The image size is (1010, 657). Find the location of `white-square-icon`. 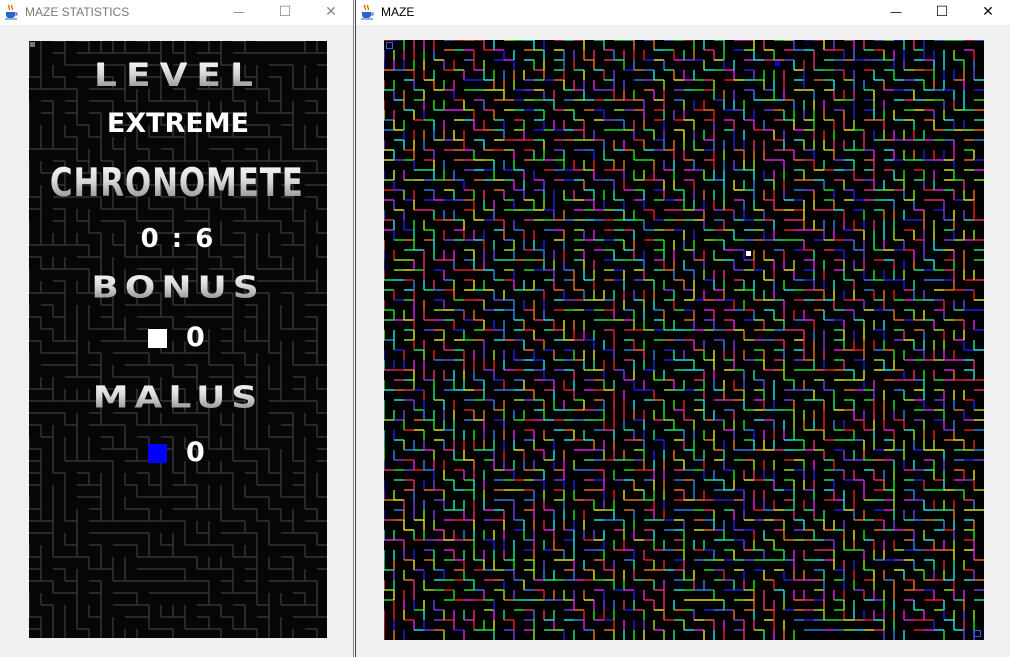

white-square-icon is located at coordinates (157, 338).